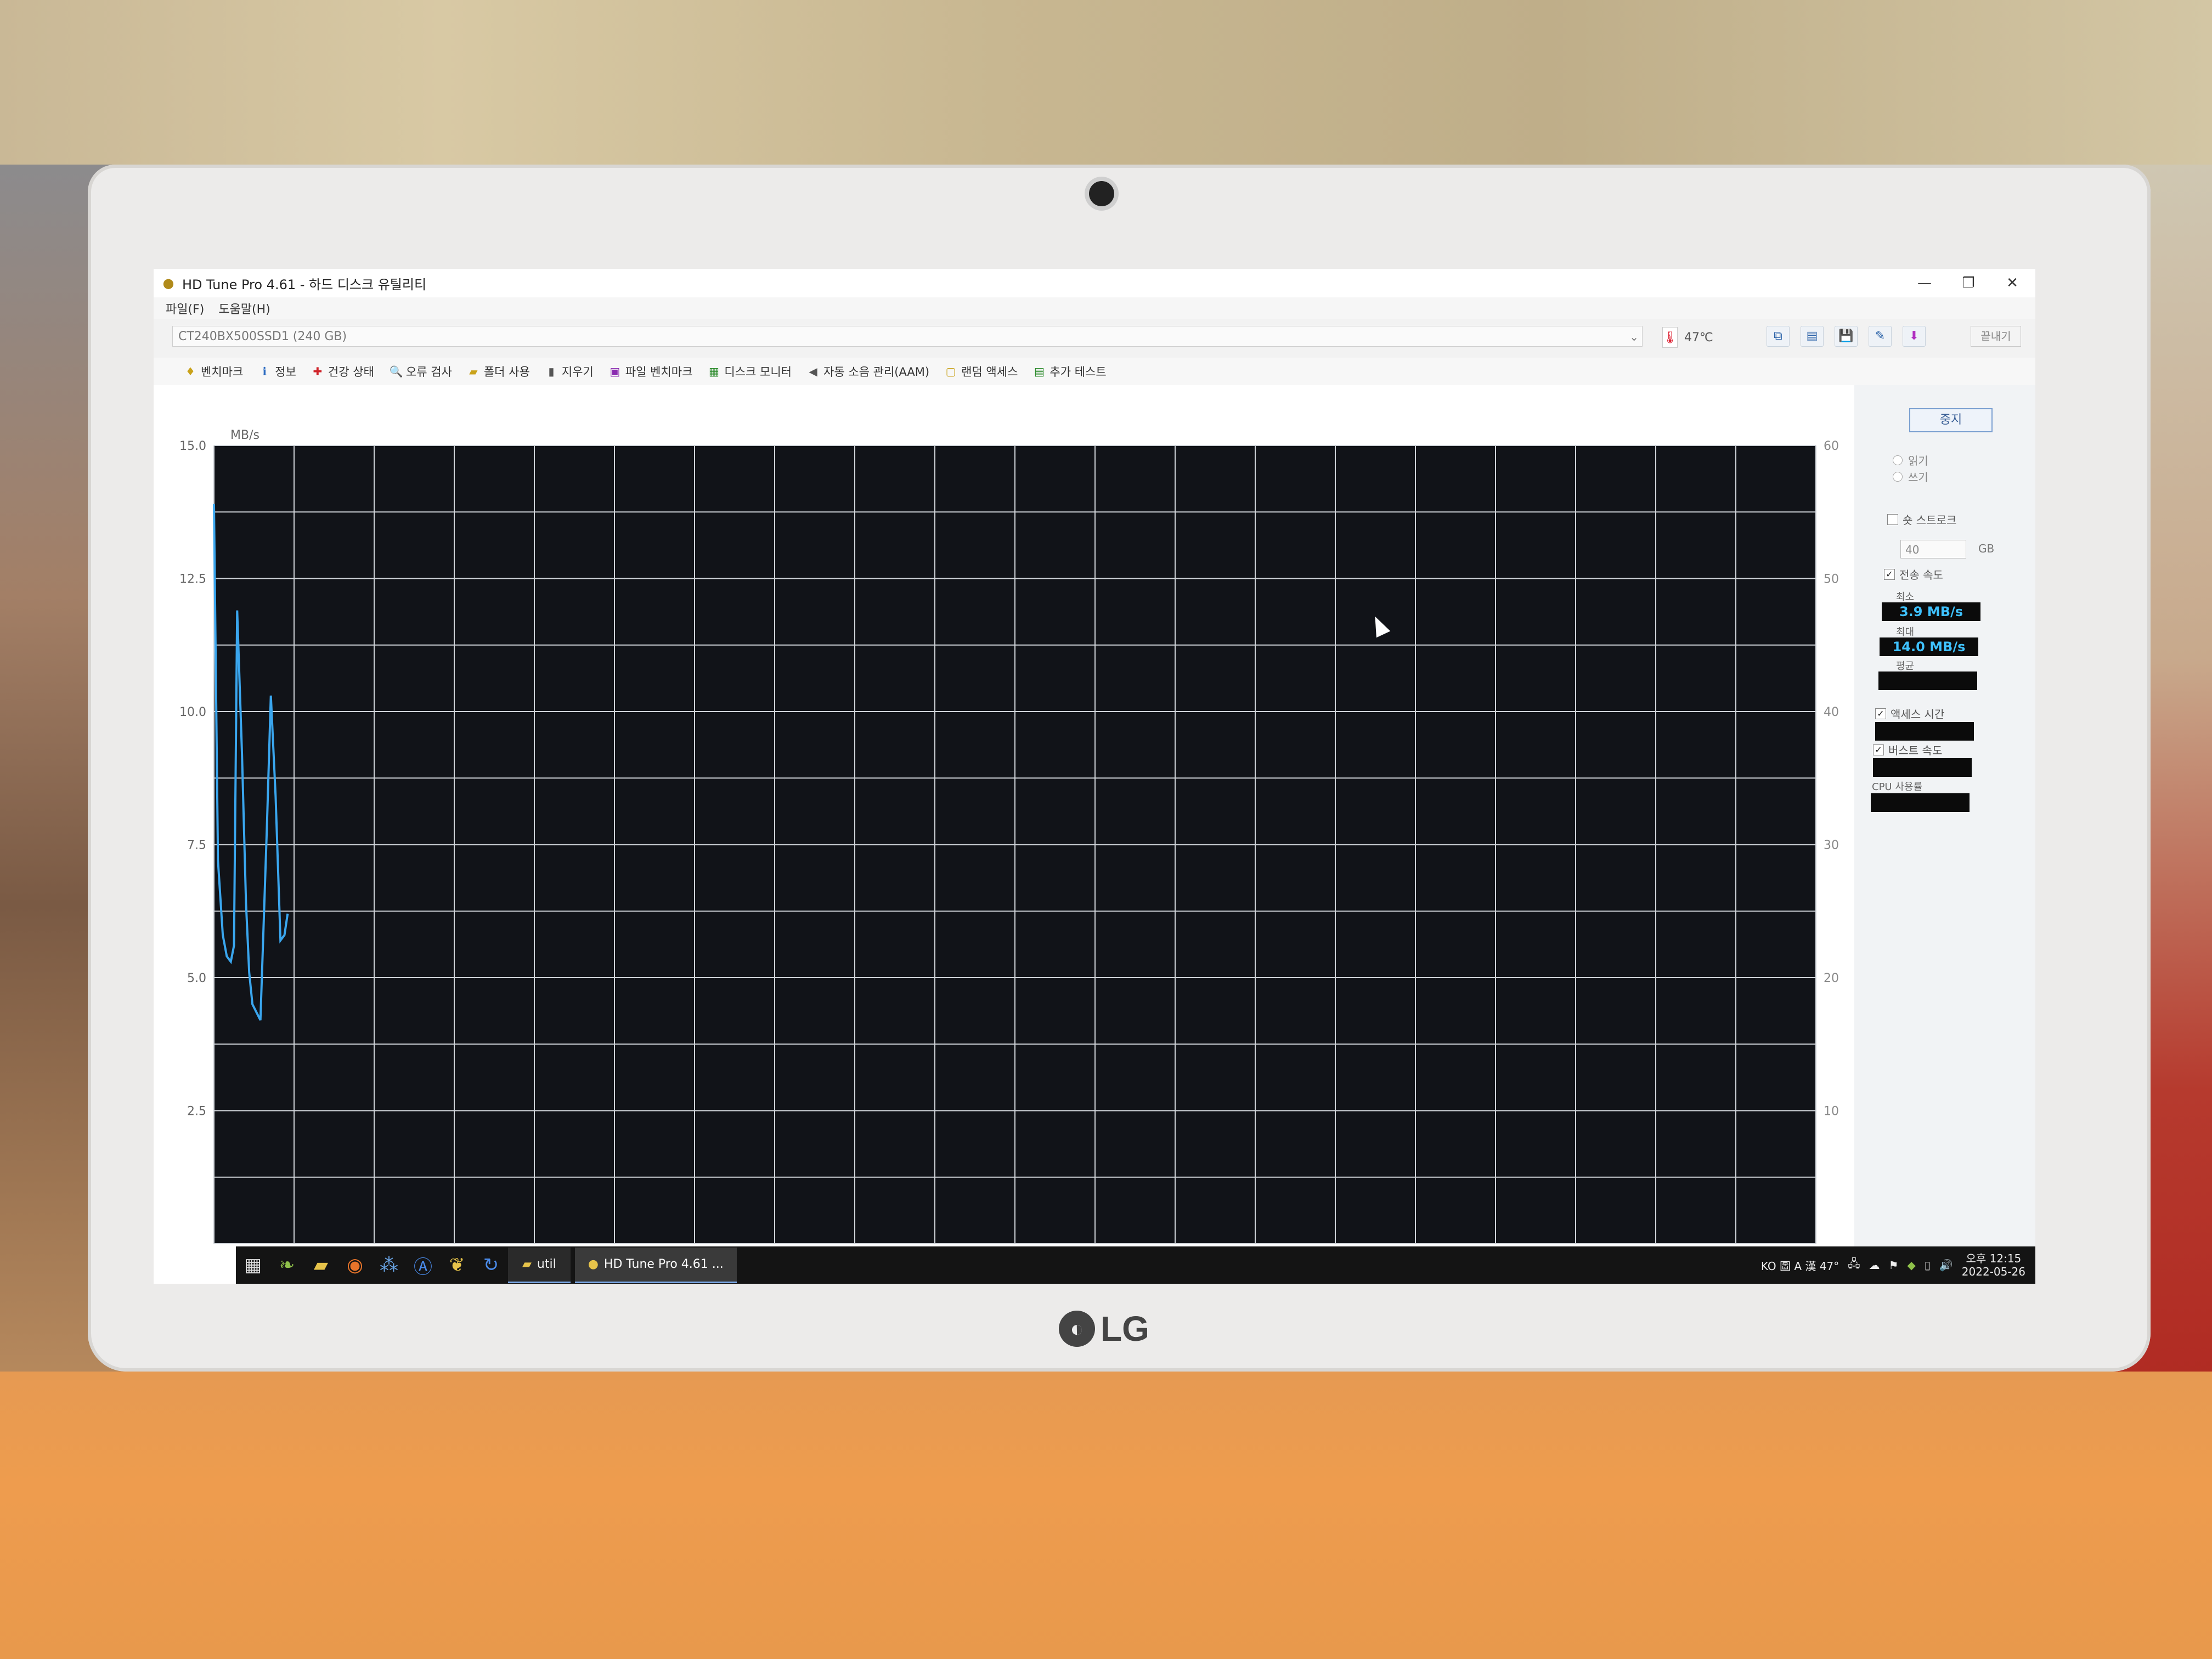 The image size is (2212, 1659). Describe the element at coordinates (1892, 519) in the screenshot. I see `checkbox-box` at that location.